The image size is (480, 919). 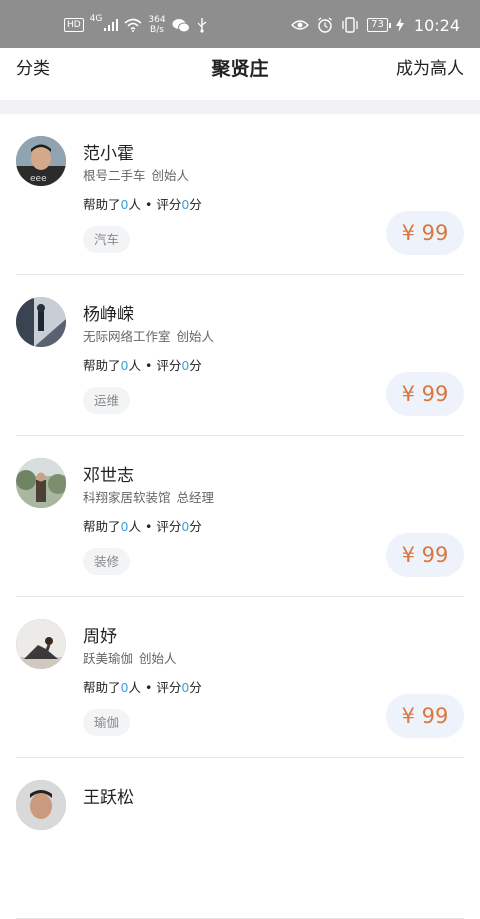 What do you see at coordinates (240, 107) in the screenshot?
I see `header-divider` at bounding box center [240, 107].